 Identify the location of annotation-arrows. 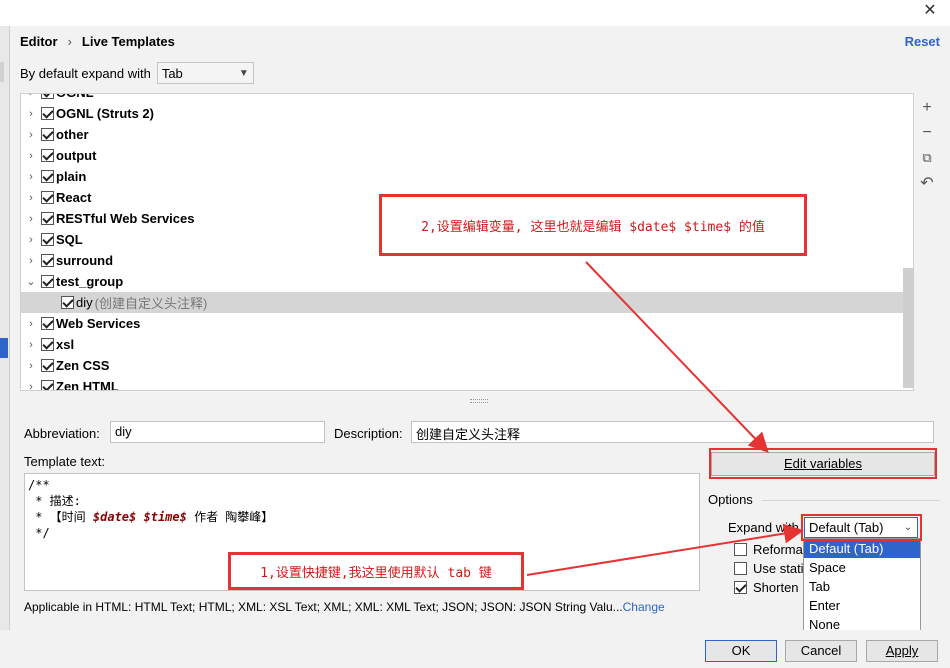
(665, 418).